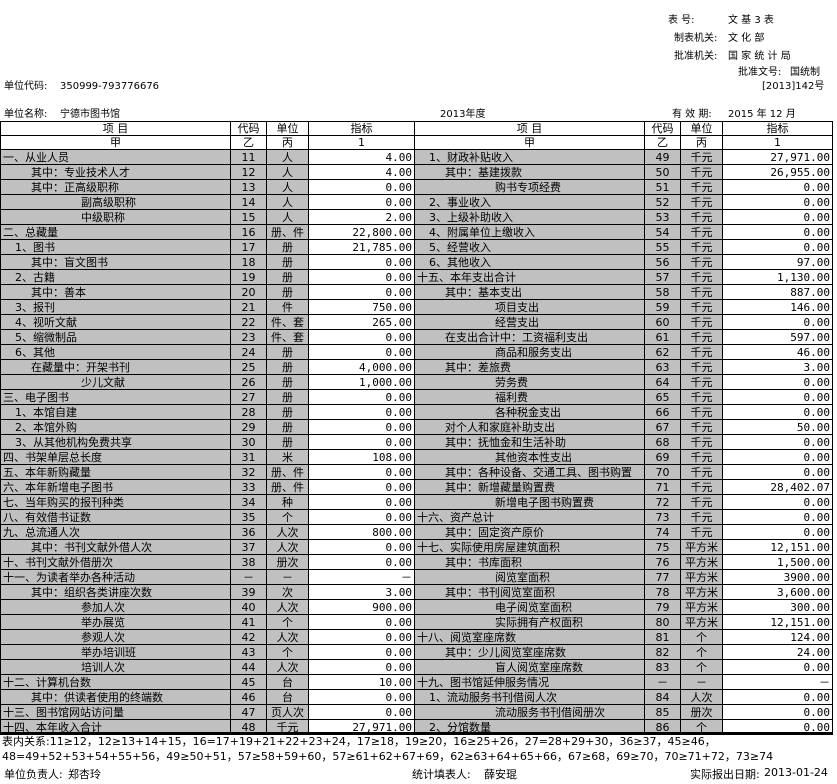 The height and width of the screenshot is (784, 837). Describe the element at coordinates (115, 247) in the screenshot. I see `item-left-cell: 1、图书` at that location.